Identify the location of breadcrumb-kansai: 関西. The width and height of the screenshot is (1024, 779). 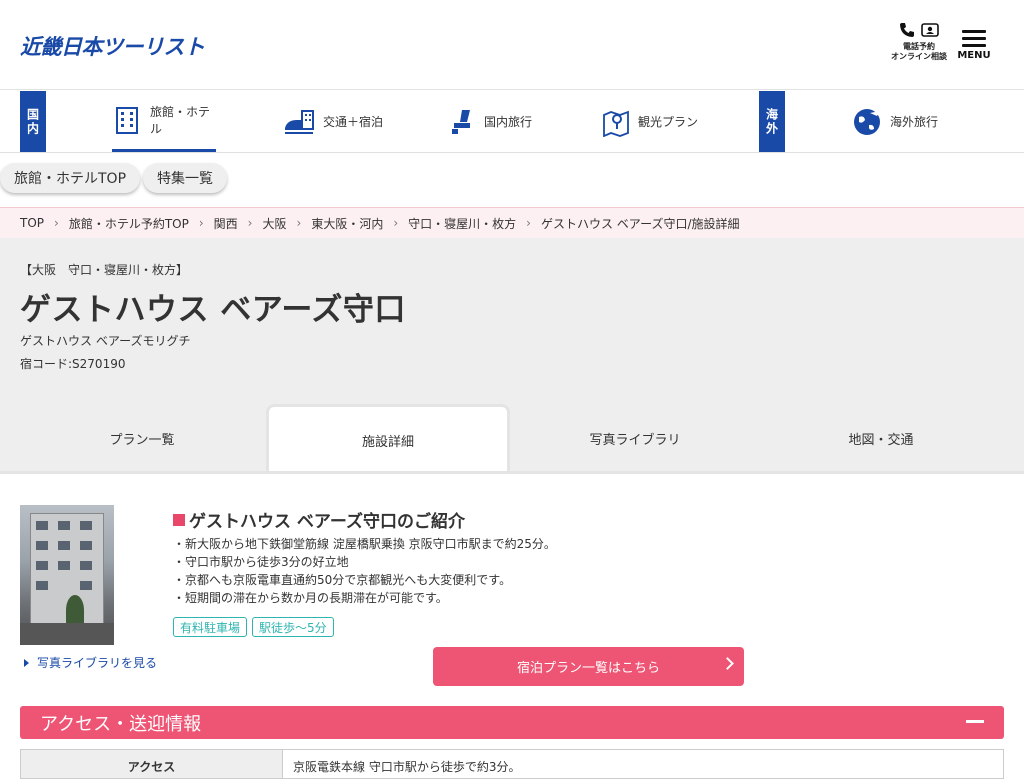
(226, 223).